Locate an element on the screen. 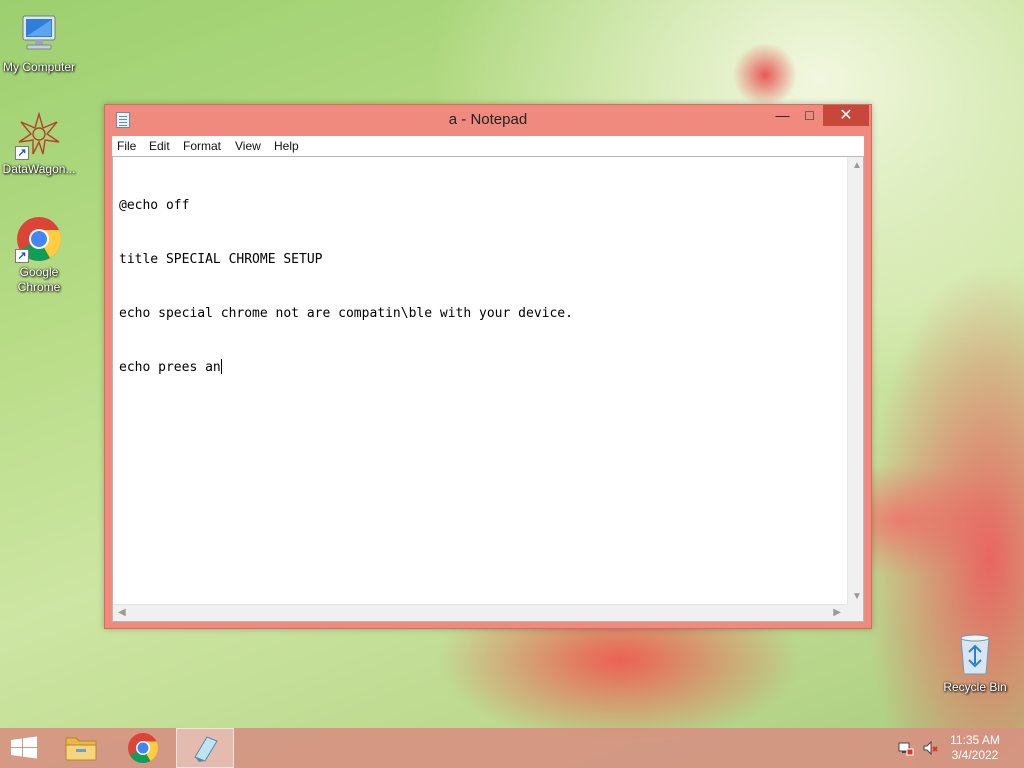 Image resolution: width=1024 pixels, height=768 pixels. menu-view: View is located at coordinates (248, 146).